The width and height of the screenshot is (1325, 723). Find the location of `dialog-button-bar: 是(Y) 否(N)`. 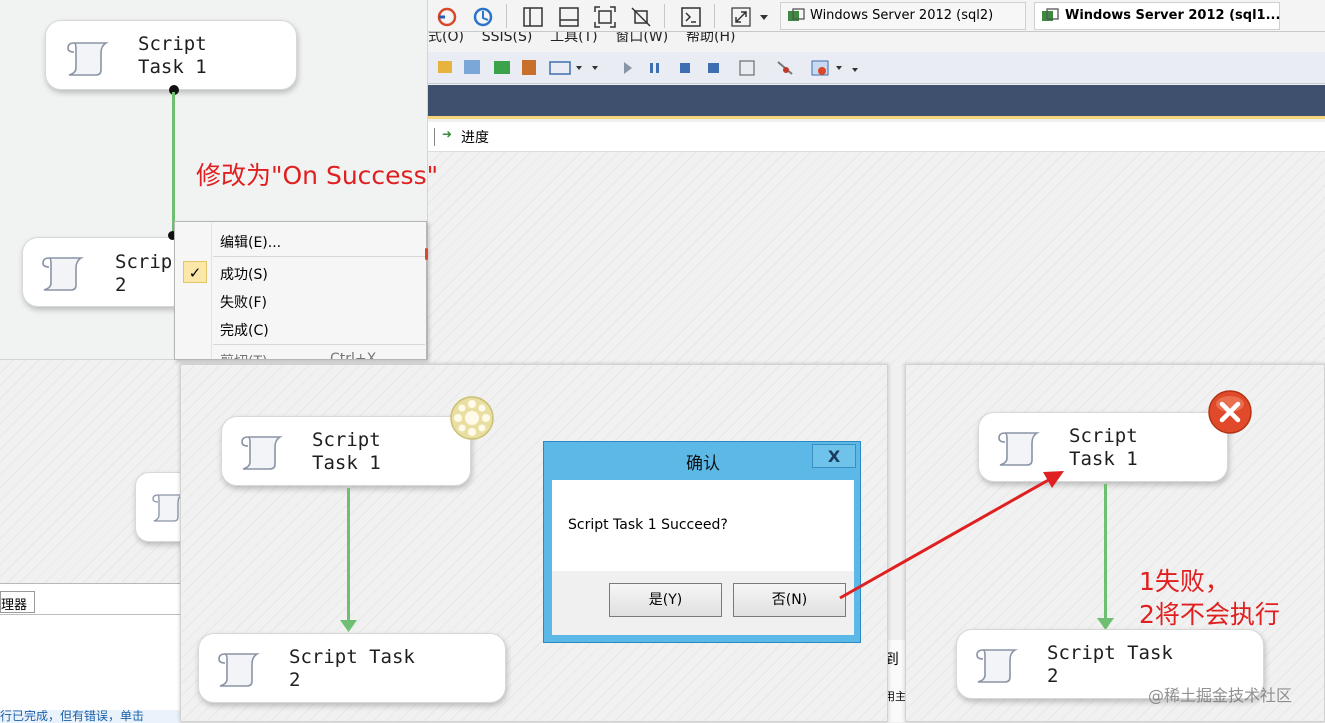

dialog-button-bar: 是(Y) 否(N) is located at coordinates (703, 603).